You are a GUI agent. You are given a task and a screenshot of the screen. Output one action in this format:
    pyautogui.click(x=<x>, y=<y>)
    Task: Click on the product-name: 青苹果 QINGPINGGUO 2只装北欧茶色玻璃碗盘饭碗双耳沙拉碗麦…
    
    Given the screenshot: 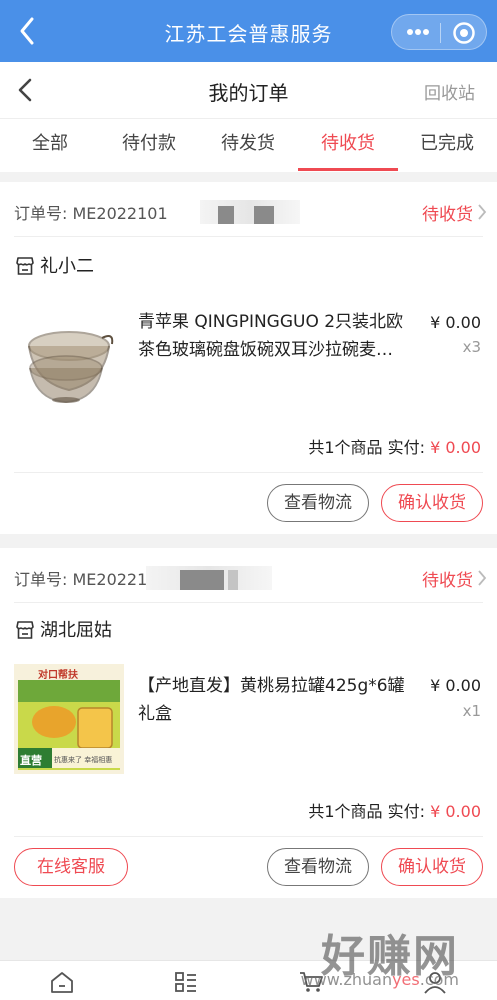 What is the action you would take?
    pyautogui.click(x=279, y=336)
    